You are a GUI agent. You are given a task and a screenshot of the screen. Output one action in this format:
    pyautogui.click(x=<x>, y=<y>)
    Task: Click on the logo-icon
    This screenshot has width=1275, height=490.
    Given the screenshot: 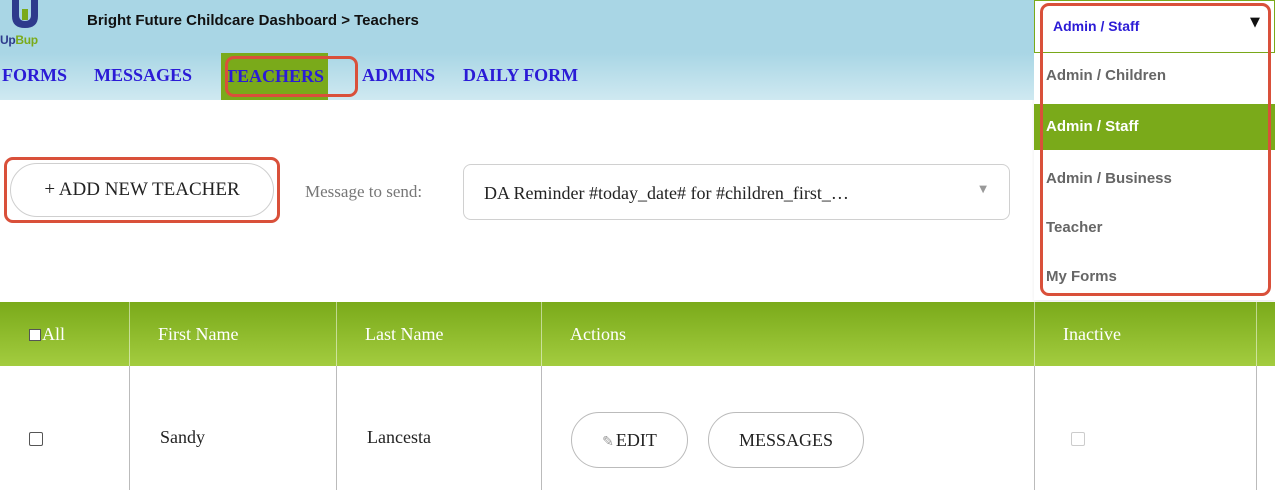 What is the action you would take?
    pyautogui.click(x=25, y=14)
    